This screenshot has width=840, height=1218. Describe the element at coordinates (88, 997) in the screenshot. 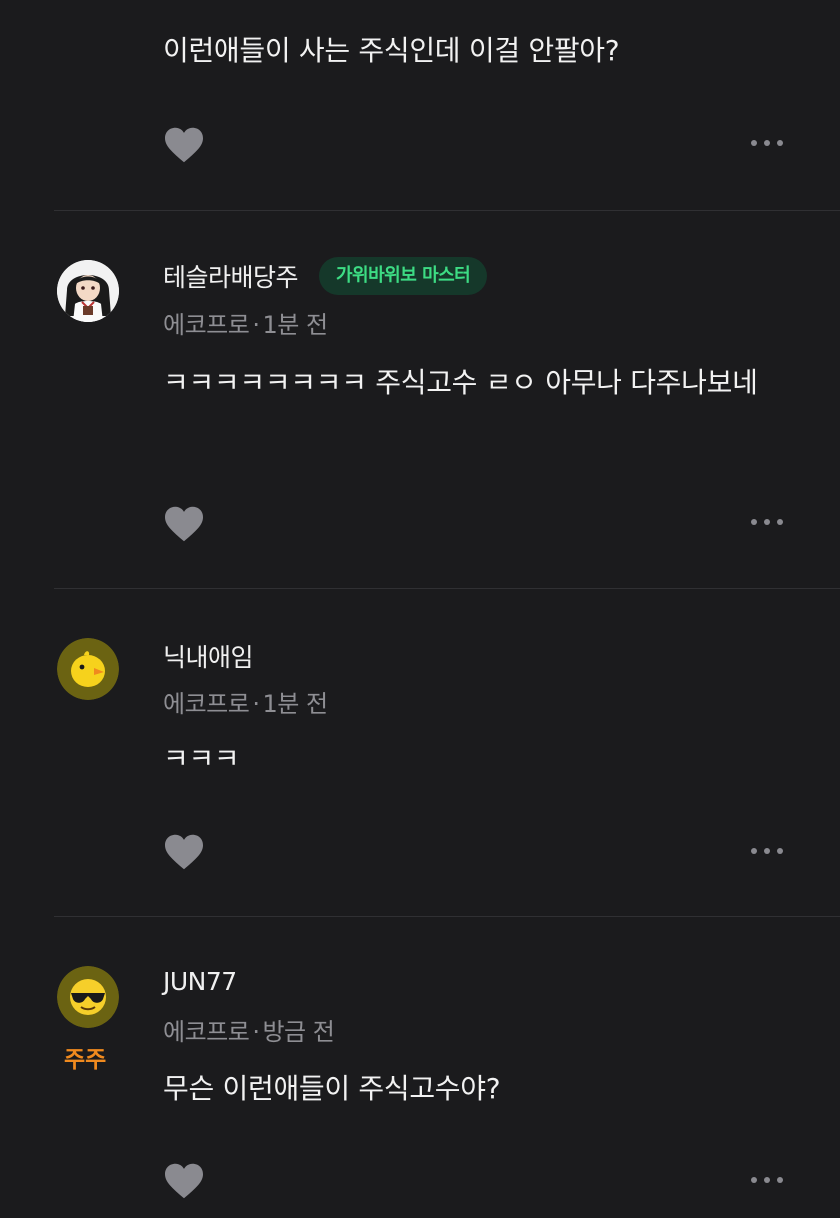

I see `sunglasses-emoji-avatar` at that location.